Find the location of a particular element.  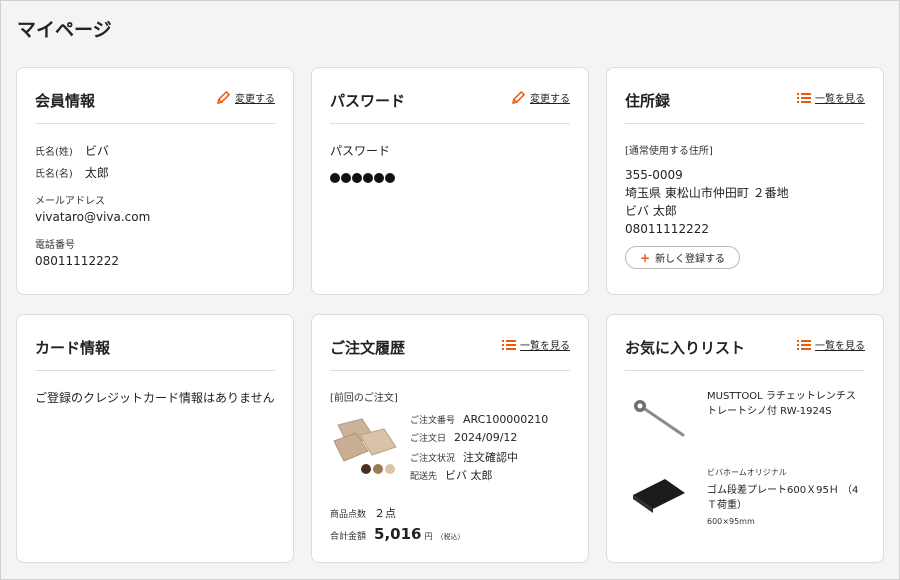

member-edit-label: 変更する is located at coordinates (255, 99).